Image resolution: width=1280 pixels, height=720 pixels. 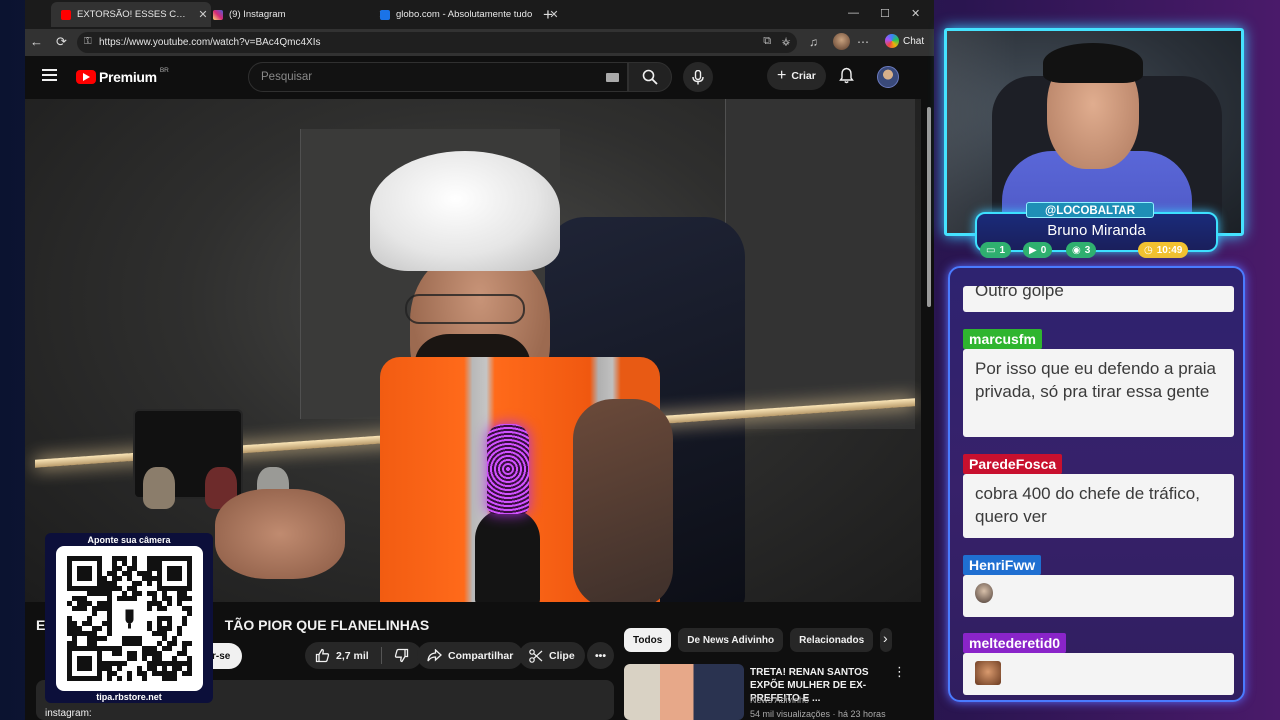 I want to click on media-icon: ♫, so click(x=813, y=42).